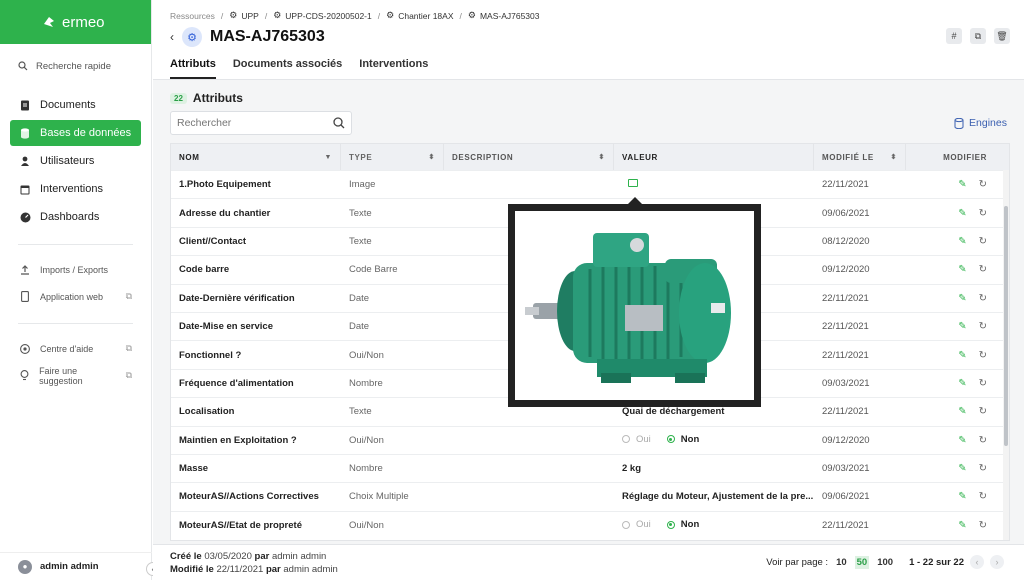  What do you see at coordinates (359, 298) in the screenshot?
I see `attribute-type: Date` at bounding box center [359, 298].